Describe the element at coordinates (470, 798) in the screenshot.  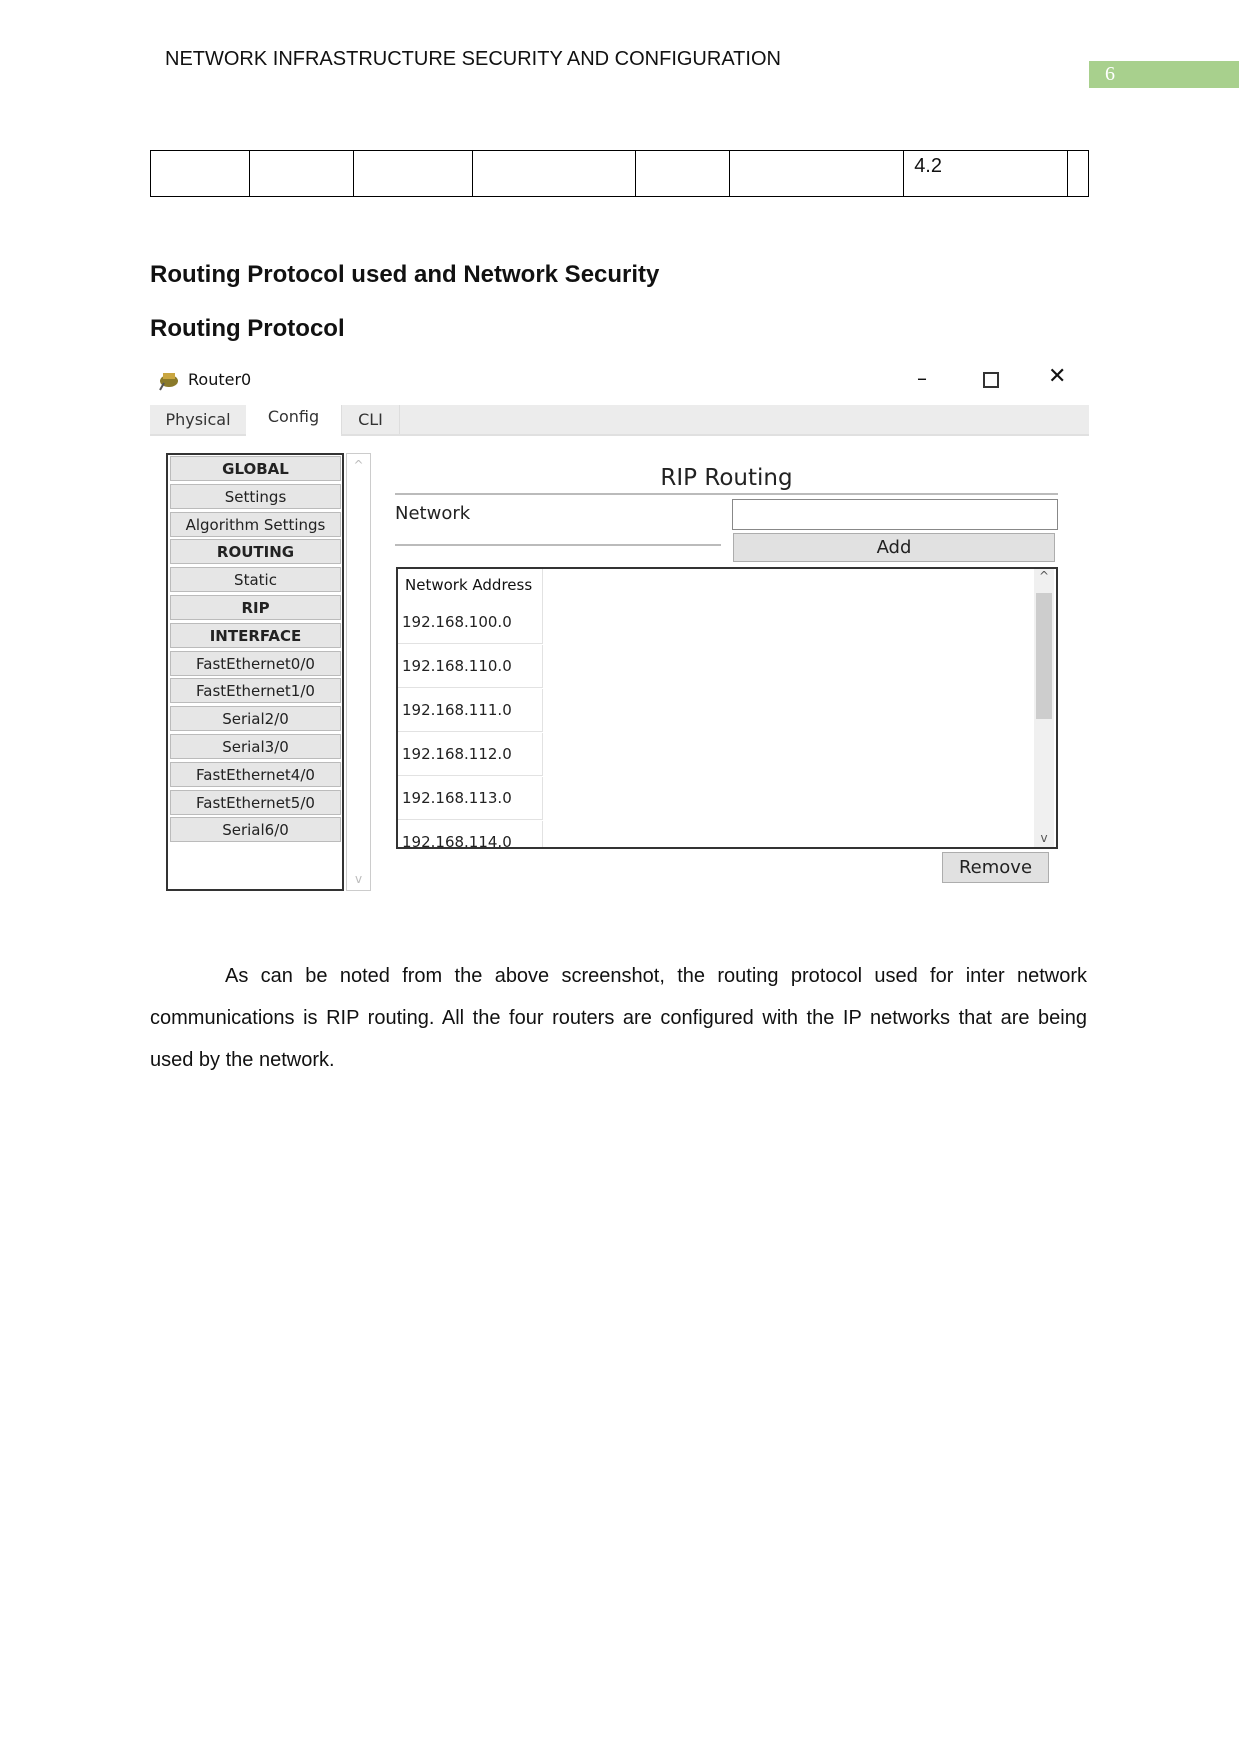
I see `network-row: 192.168.113.0` at that location.